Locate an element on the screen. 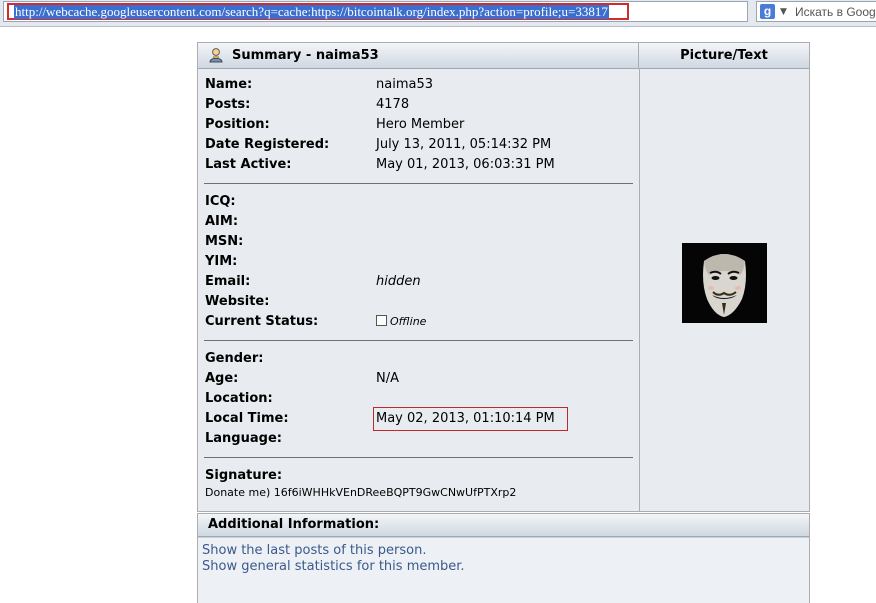 This screenshot has width=876, height=603. picture-text-header: Picture/Text is located at coordinates (724, 56).